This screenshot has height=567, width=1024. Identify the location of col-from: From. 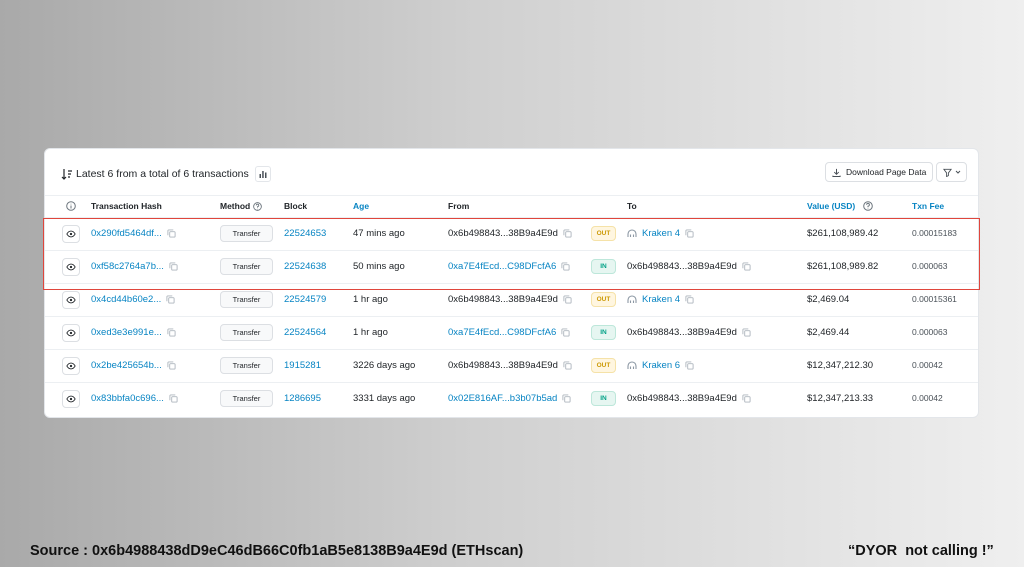
(459, 206).